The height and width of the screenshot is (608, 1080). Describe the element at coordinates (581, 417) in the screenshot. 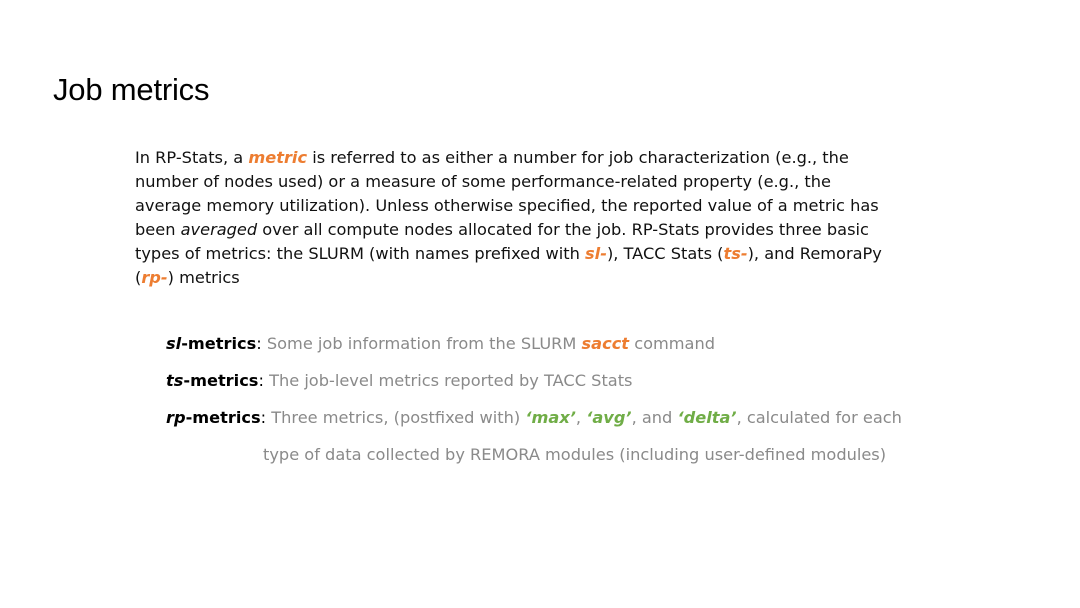

I see `item-text: ,` at that location.